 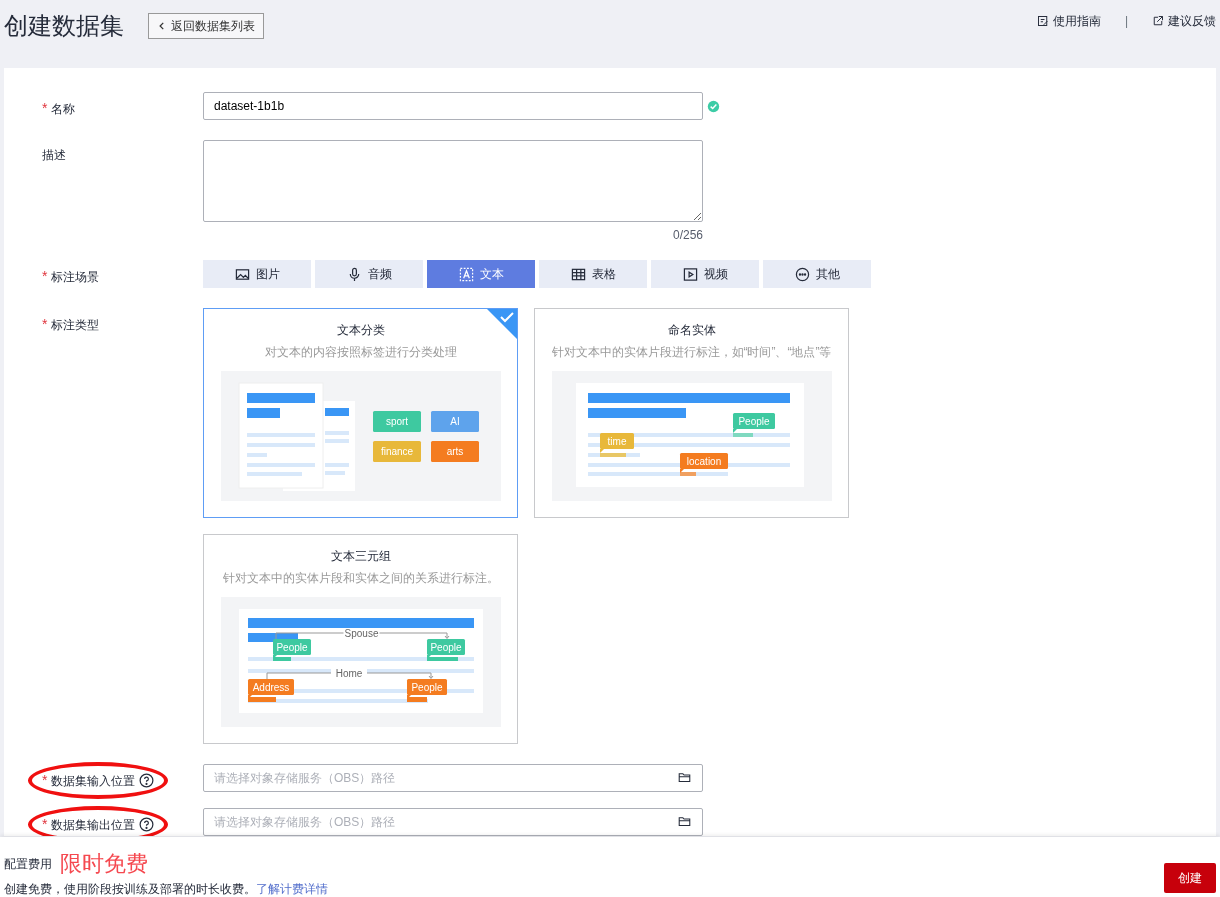 What do you see at coordinates (502, 324) in the screenshot?
I see `check-corner-icon` at bounding box center [502, 324].